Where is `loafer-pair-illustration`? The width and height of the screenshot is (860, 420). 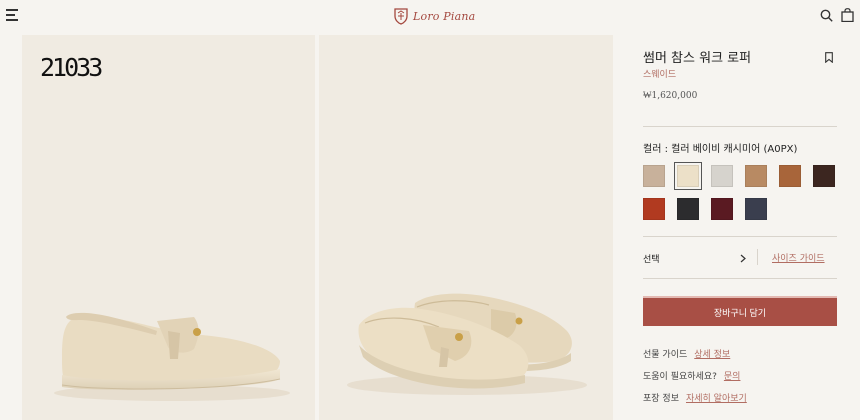 loafer-pair-illustration is located at coordinates (467, 344).